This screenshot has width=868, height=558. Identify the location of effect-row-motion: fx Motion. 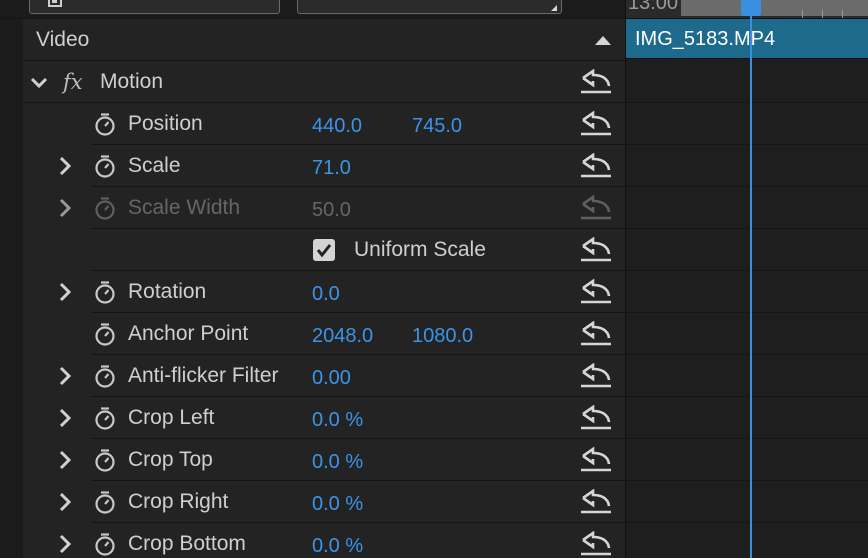
(324, 82).